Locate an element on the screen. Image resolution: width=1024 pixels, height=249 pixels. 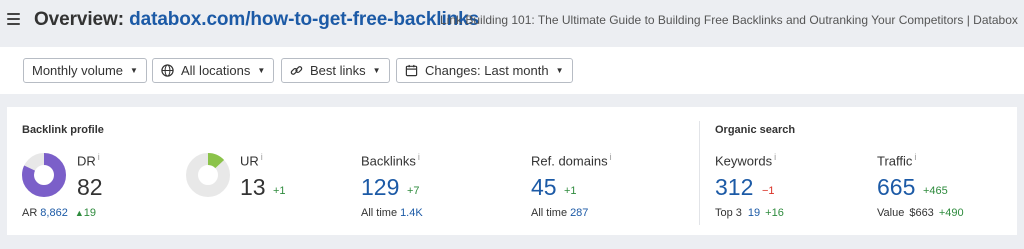
ur-label: UR i is located at coordinates (251, 160).